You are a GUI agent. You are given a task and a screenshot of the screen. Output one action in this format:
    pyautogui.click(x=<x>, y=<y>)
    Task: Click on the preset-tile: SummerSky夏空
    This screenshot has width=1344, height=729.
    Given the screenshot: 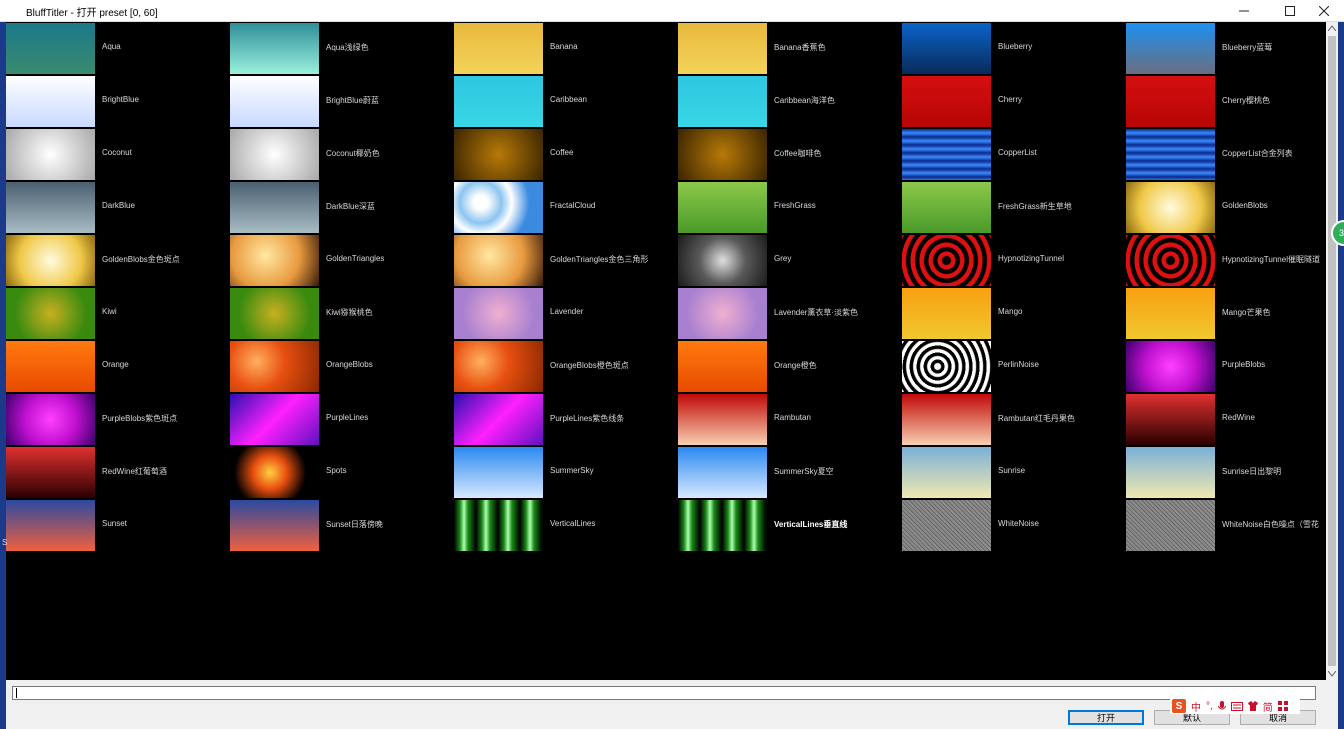 What is the action you would take?
    pyautogui.click(x=790, y=472)
    